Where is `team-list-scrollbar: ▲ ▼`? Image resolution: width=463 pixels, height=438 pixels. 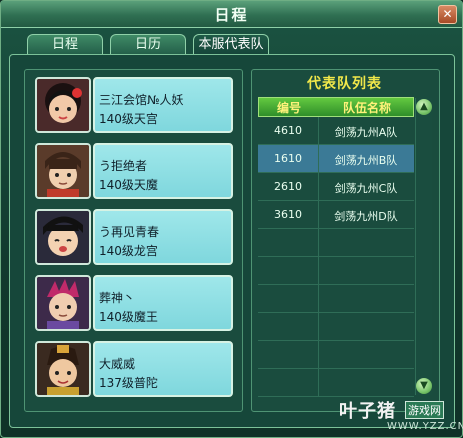 team-list-scrollbar: ▲ ▼ is located at coordinates (423, 246).